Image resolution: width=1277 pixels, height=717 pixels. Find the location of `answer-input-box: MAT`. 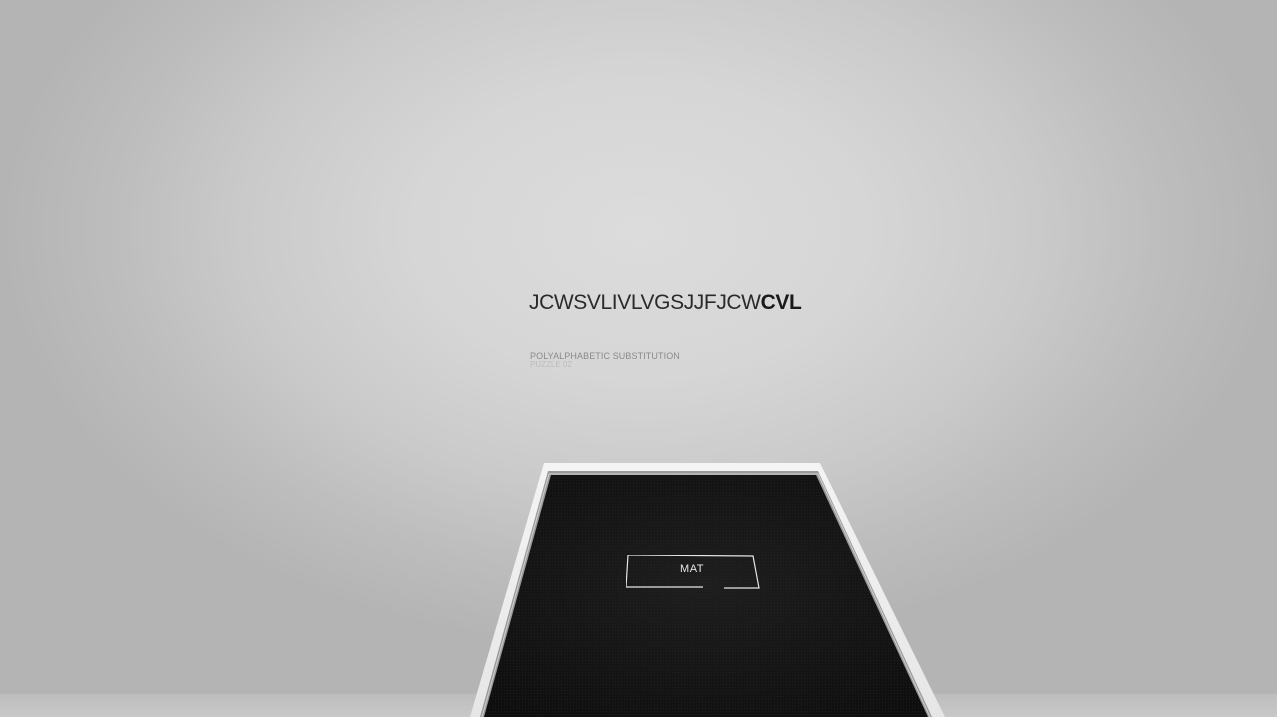

answer-input-box: MAT is located at coordinates (693, 572).